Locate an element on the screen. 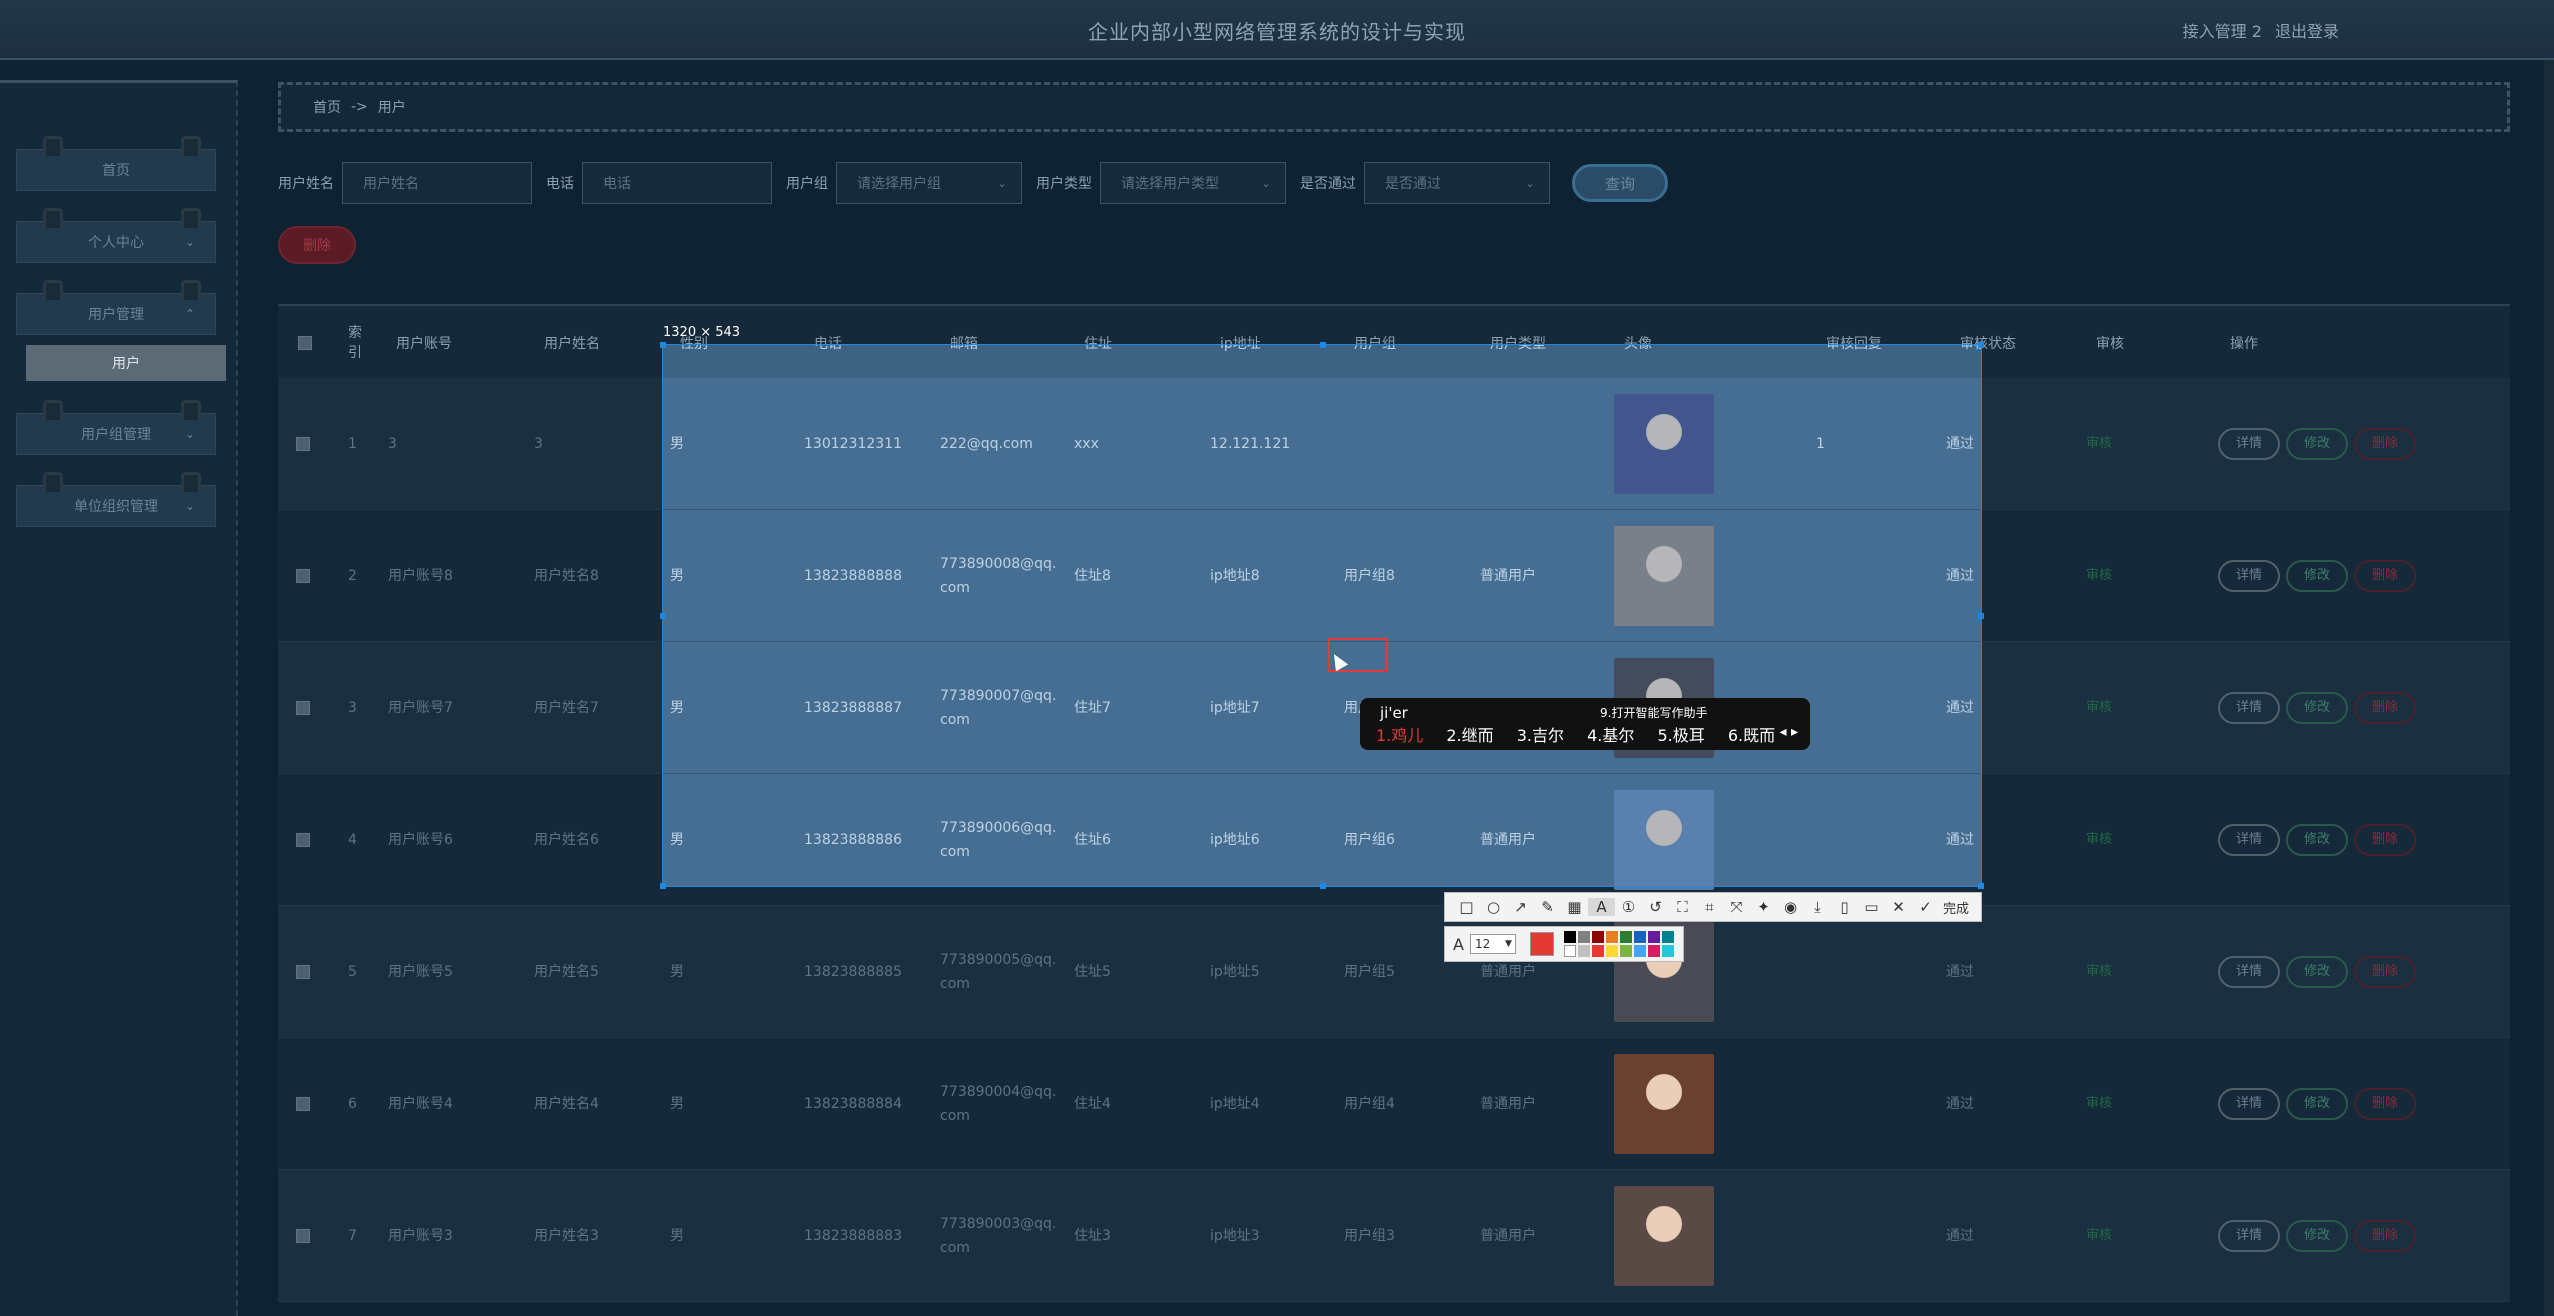 The width and height of the screenshot is (2554, 1316). breadcrumb-home: 首页 is located at coordinates (327, 107).